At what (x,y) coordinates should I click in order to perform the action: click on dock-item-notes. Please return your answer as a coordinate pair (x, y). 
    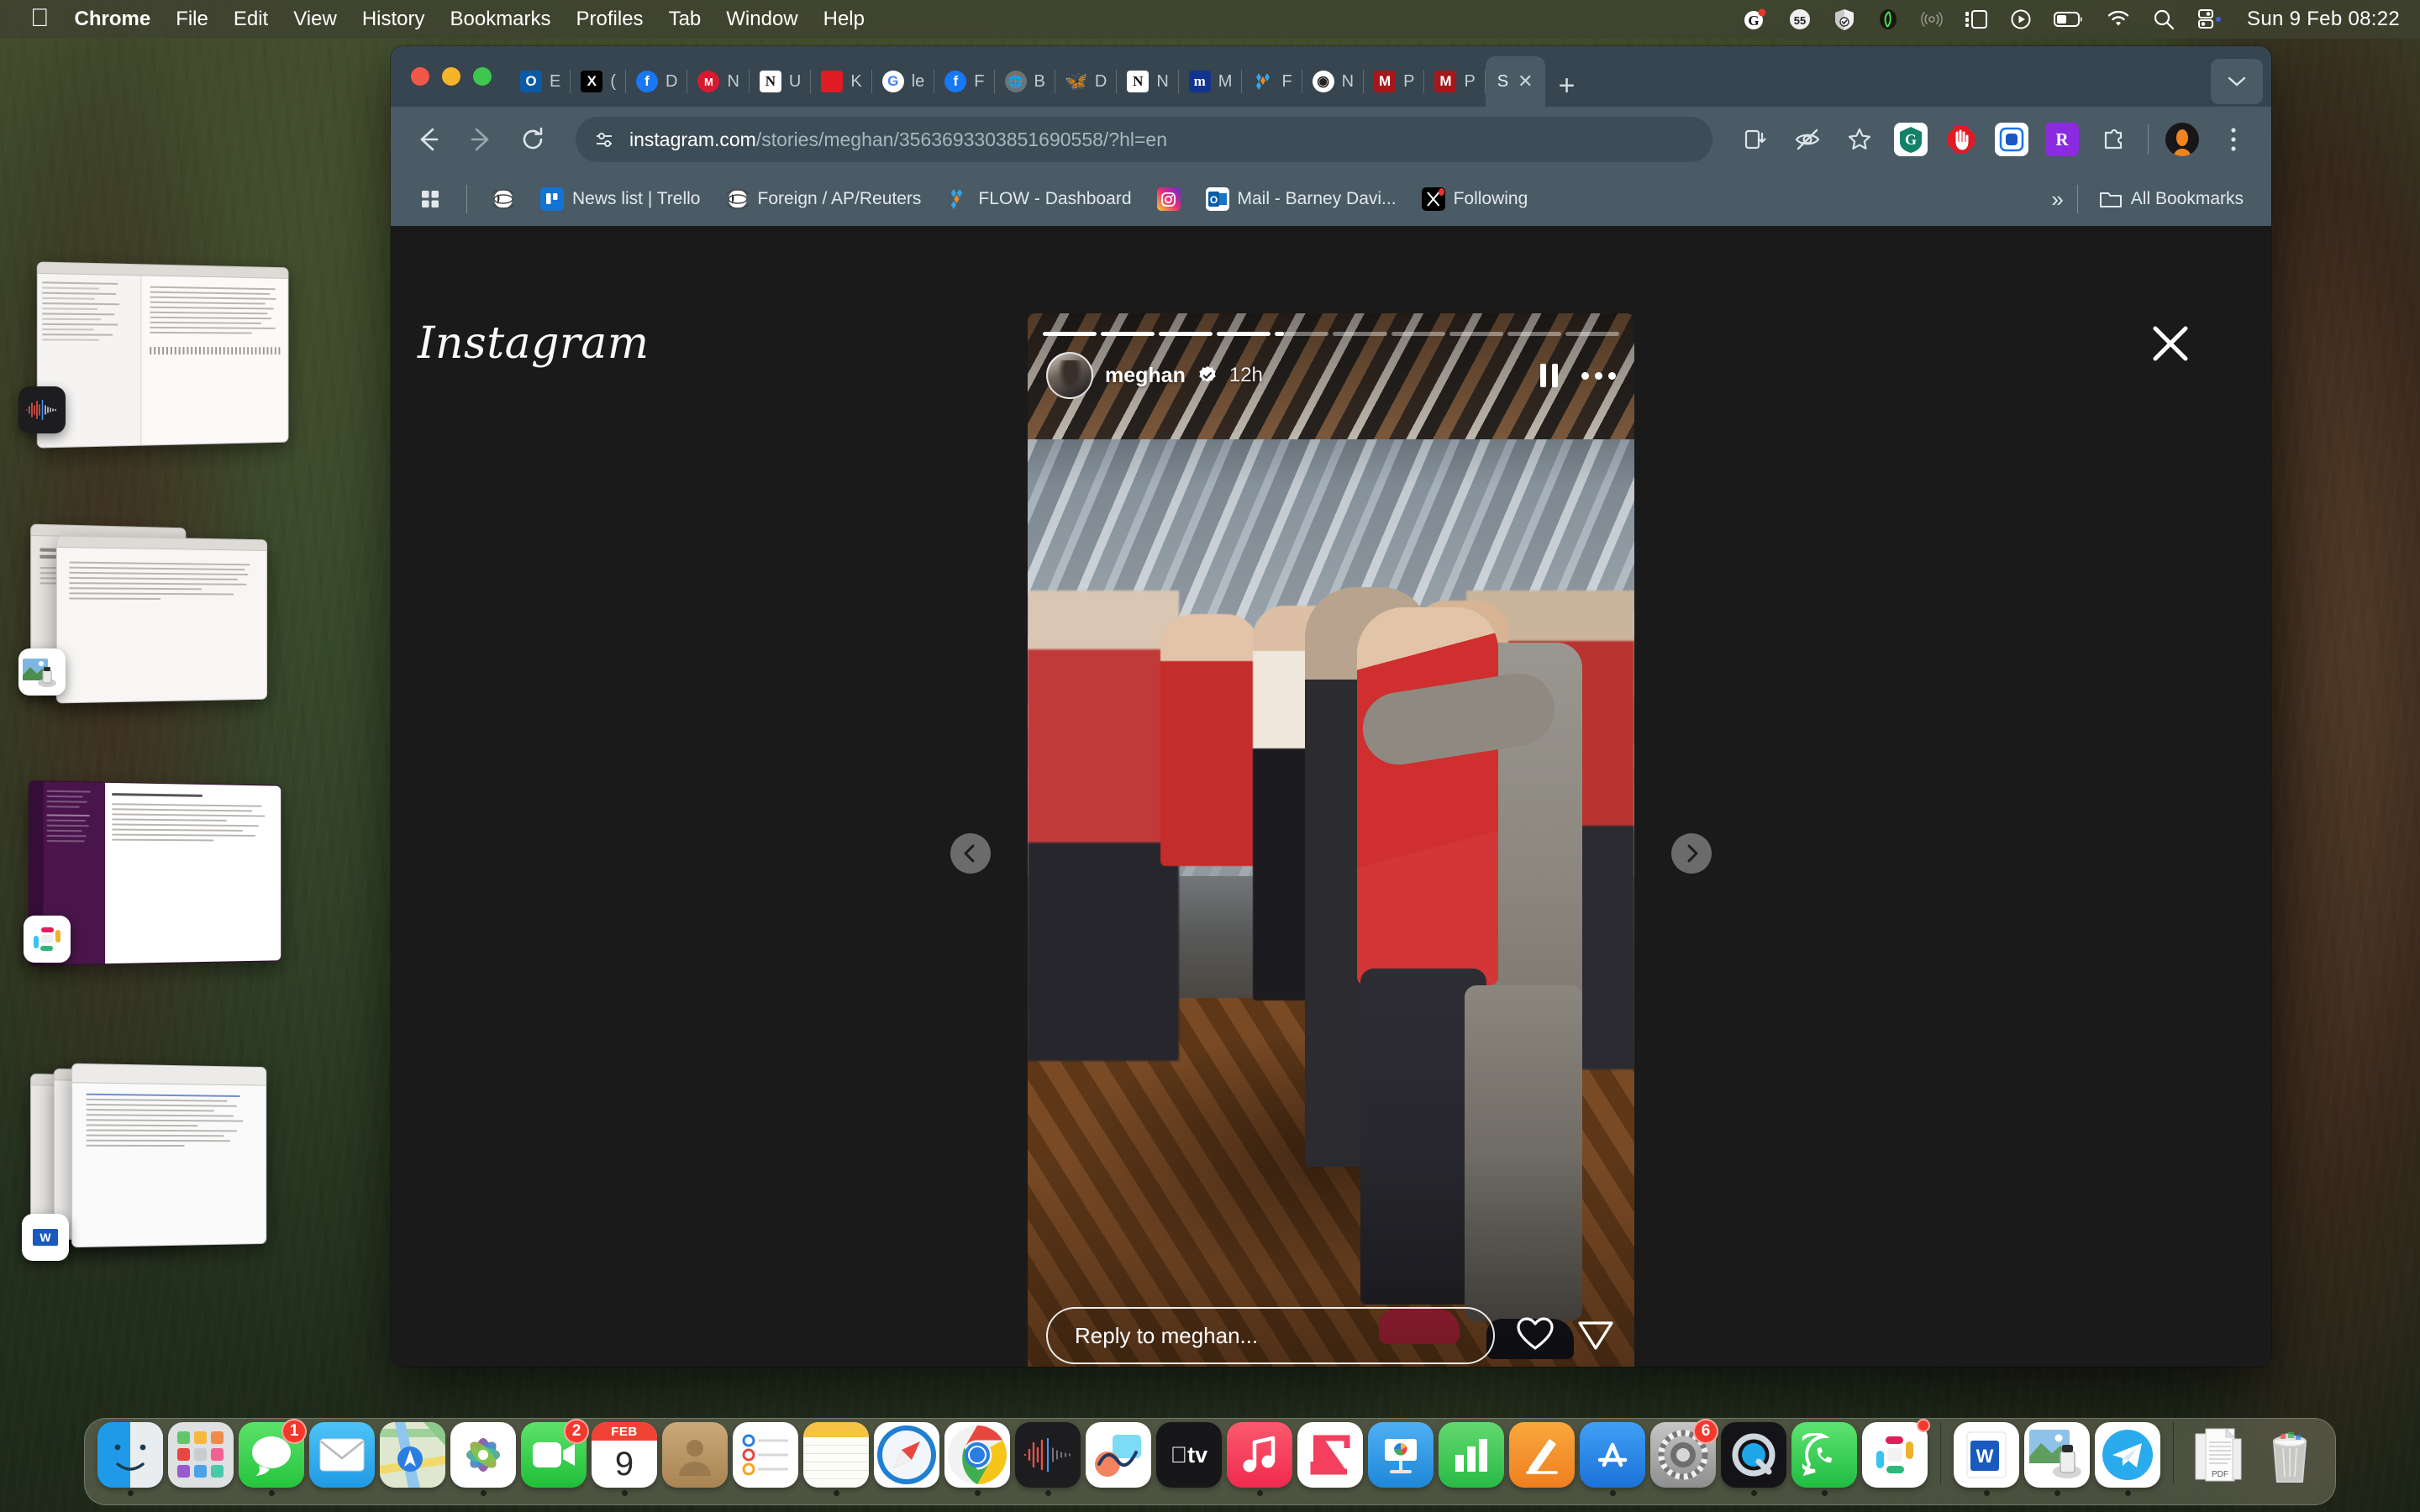
    Looking at the image, I should click on (836, 1459).